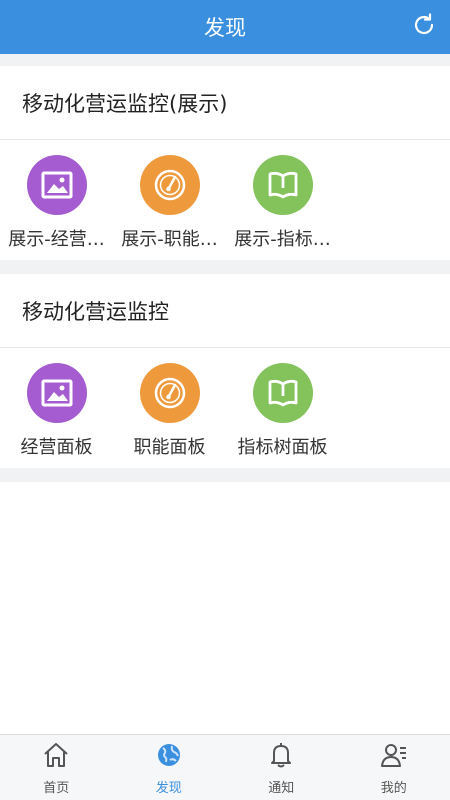  Describe the element at coordinates (281, 757) in the screenshot. I see `bell-icon` at that location.